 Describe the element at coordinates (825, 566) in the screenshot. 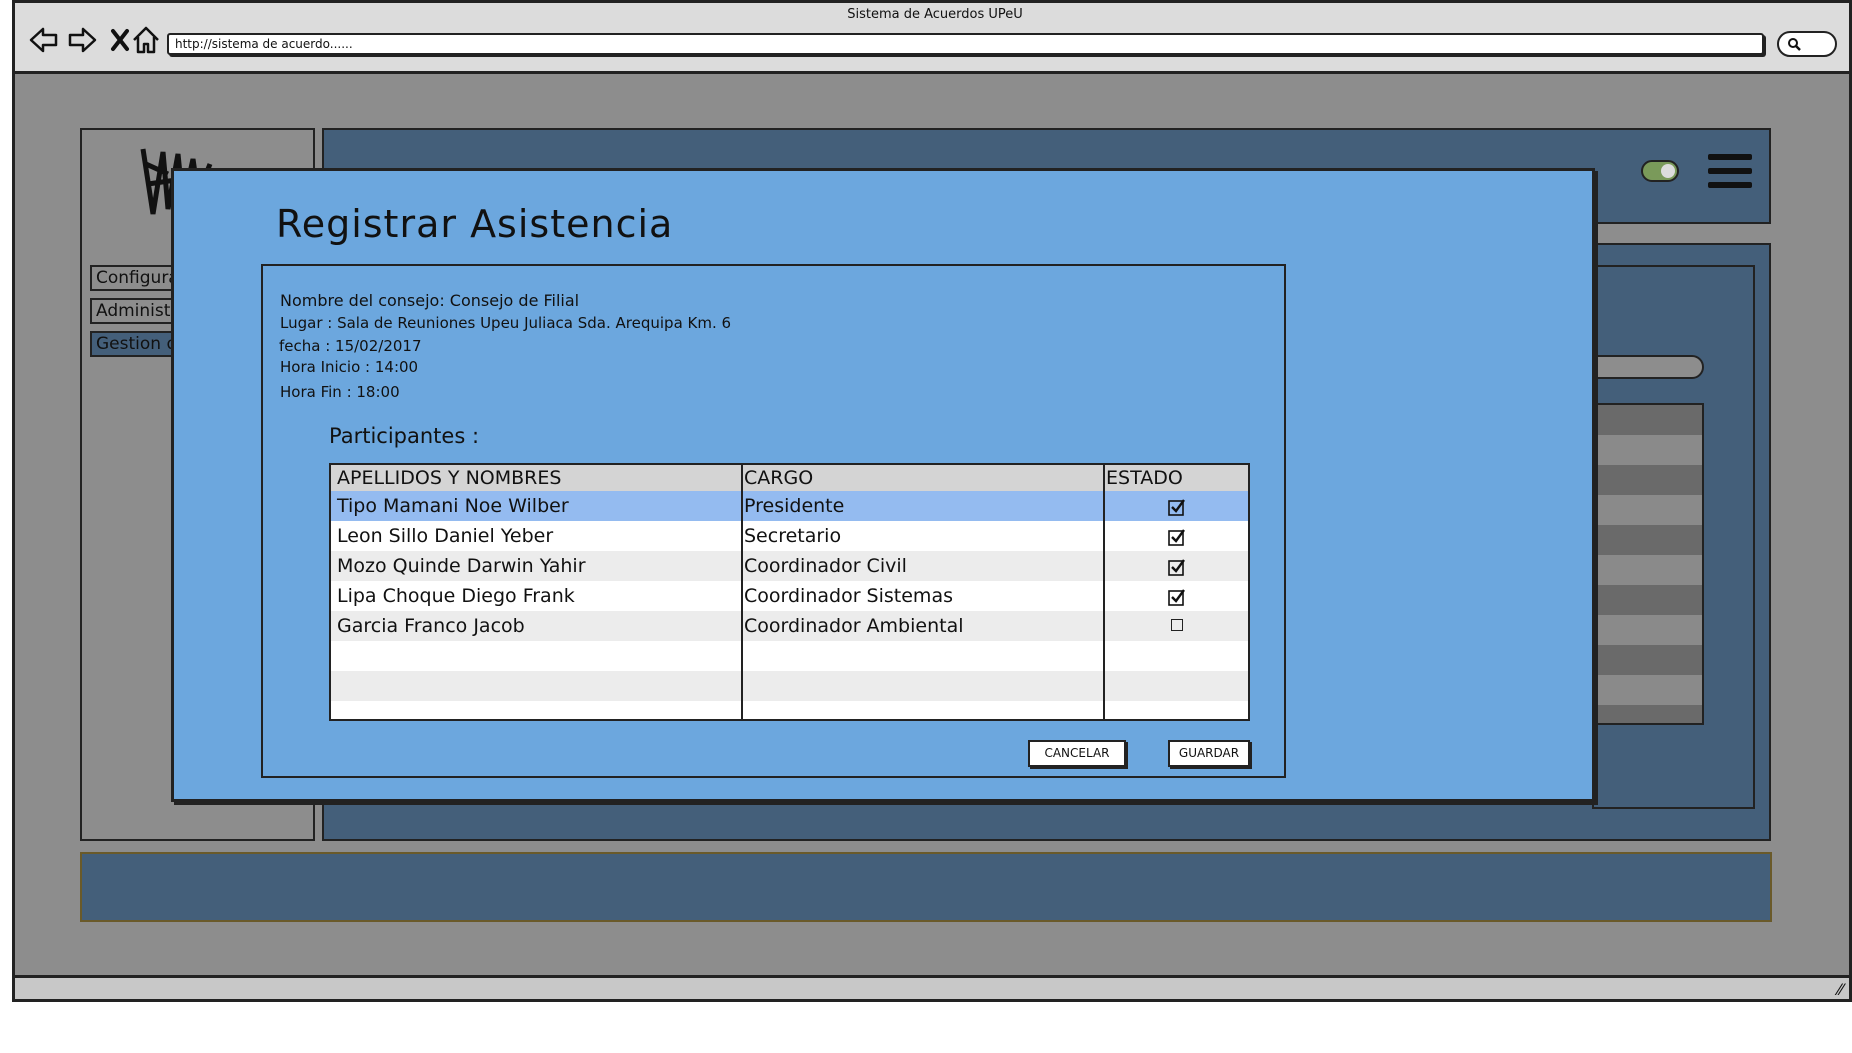

I see `participant-cargo: Coordinador Civil` at that location.